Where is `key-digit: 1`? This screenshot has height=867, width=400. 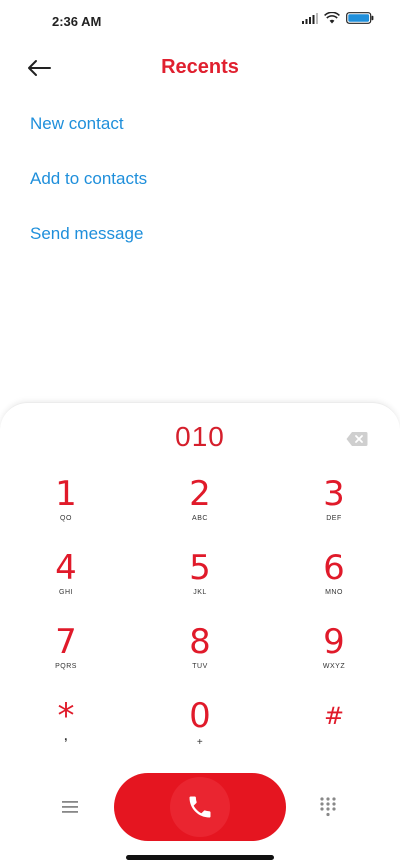 key-digit: 1 is located at coordinates (66, 494).